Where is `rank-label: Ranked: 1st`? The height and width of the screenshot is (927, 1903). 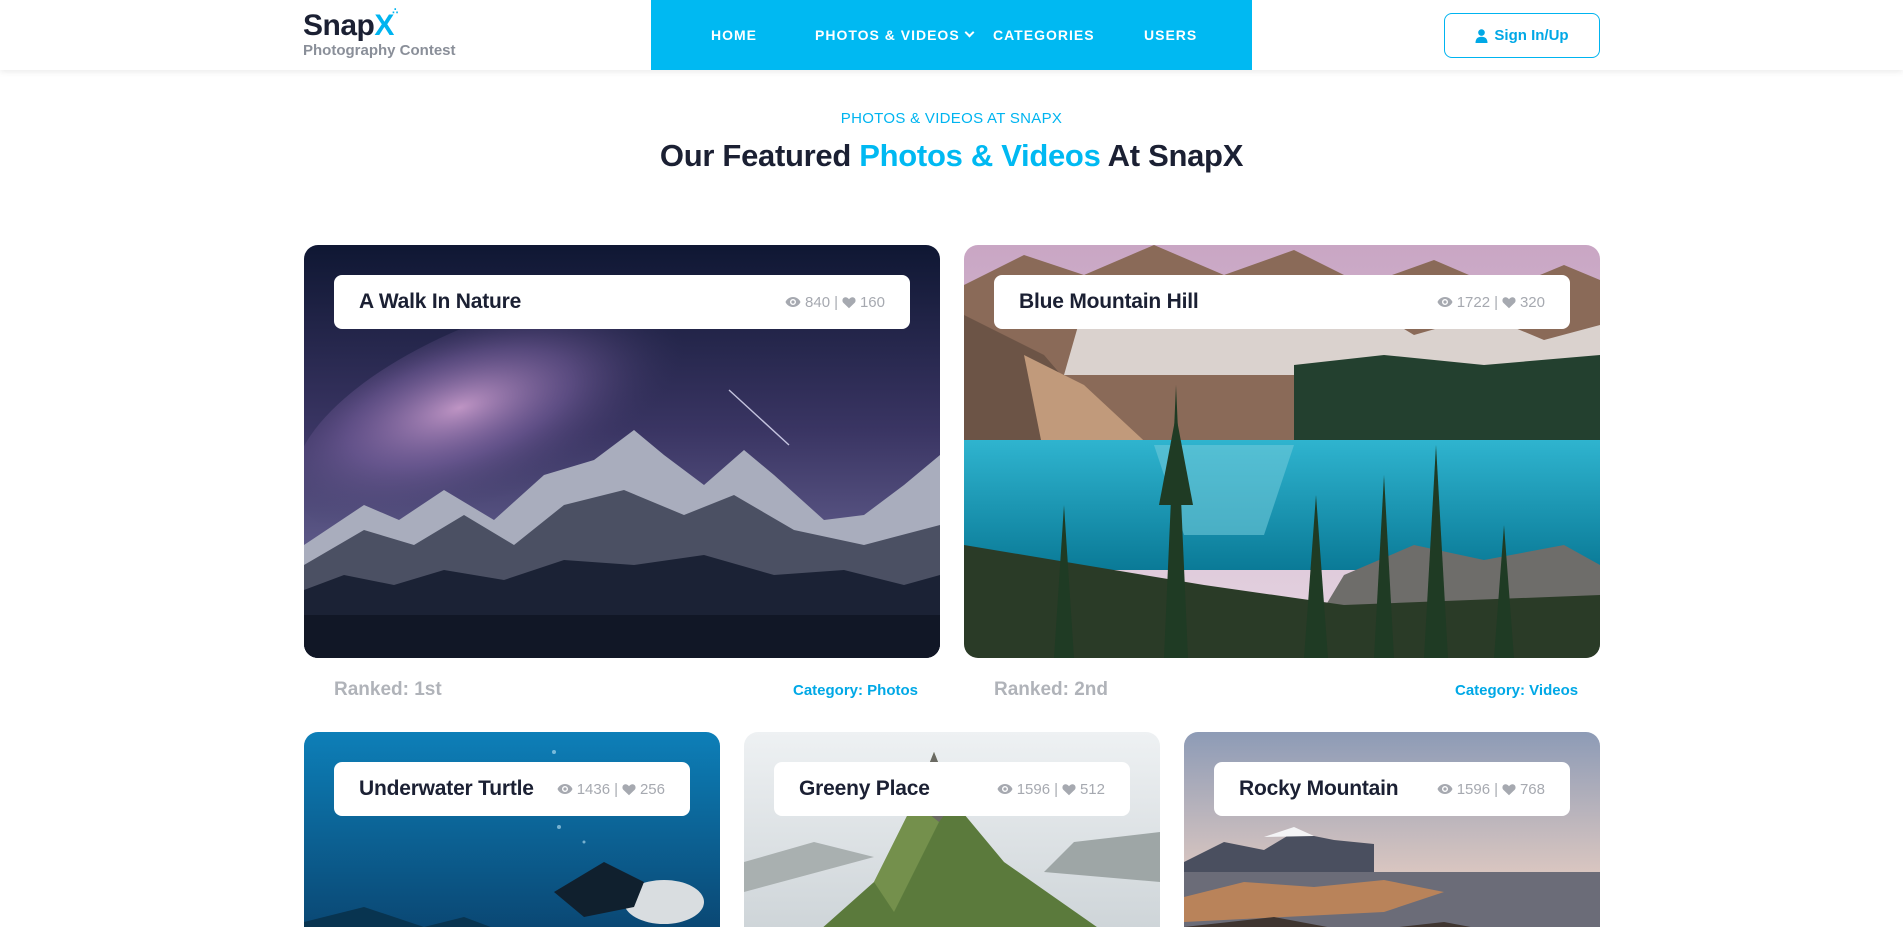
rank-label: Ranked: 1st is located at coordinates (388, 689).